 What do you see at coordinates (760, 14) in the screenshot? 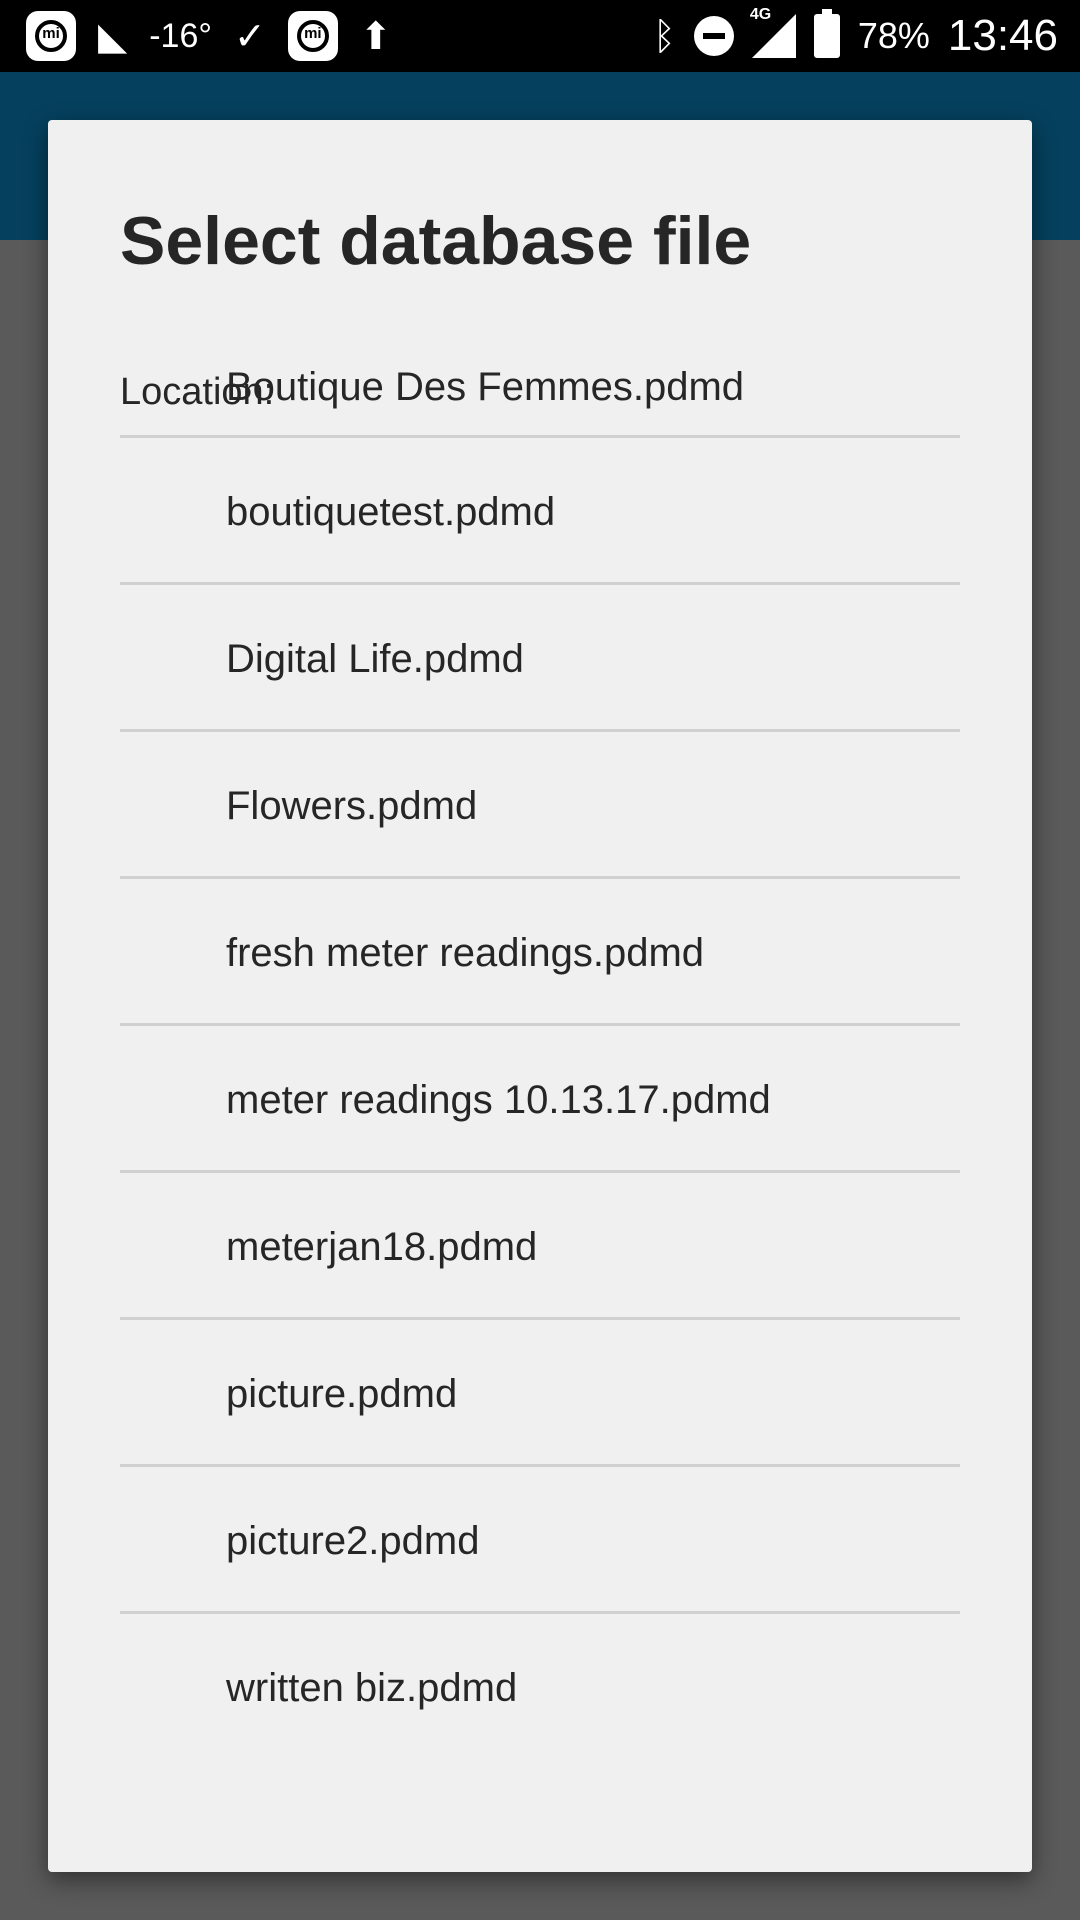
I see `network-type: 4G` at bounding box center [760, 14].